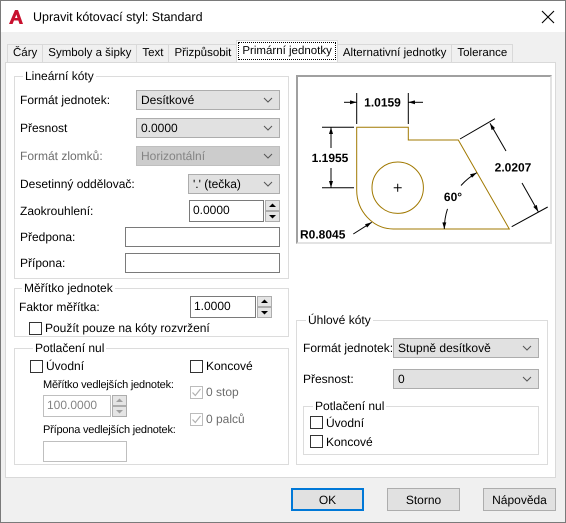 This screenshot has height=523, width=566. I want to click on field-label: Předpona:, so click(48, 237).